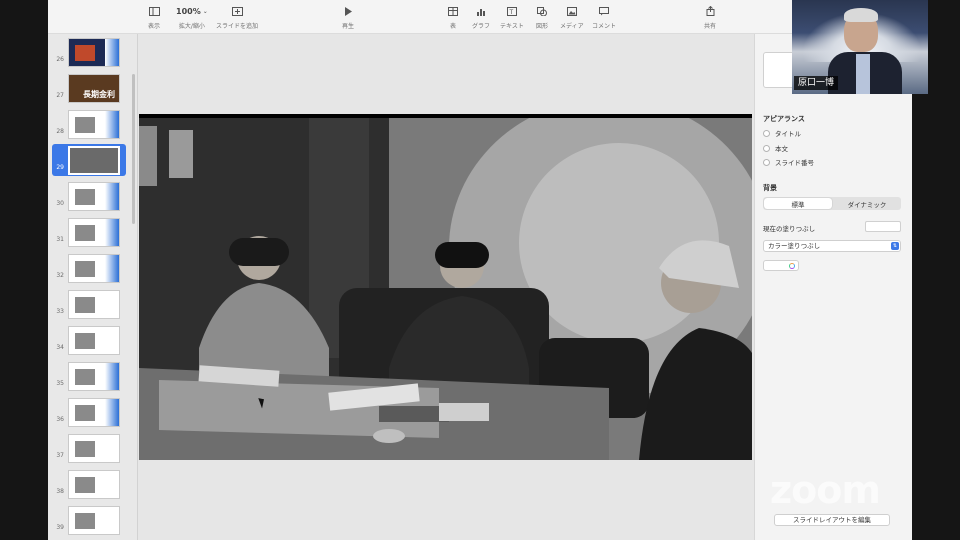 The width and height of the screenshot is (960, 540). What do you see at coordinates (710, 26) in the screenshot?
I see `share-label: 共有` at bounding box center [710, 26].